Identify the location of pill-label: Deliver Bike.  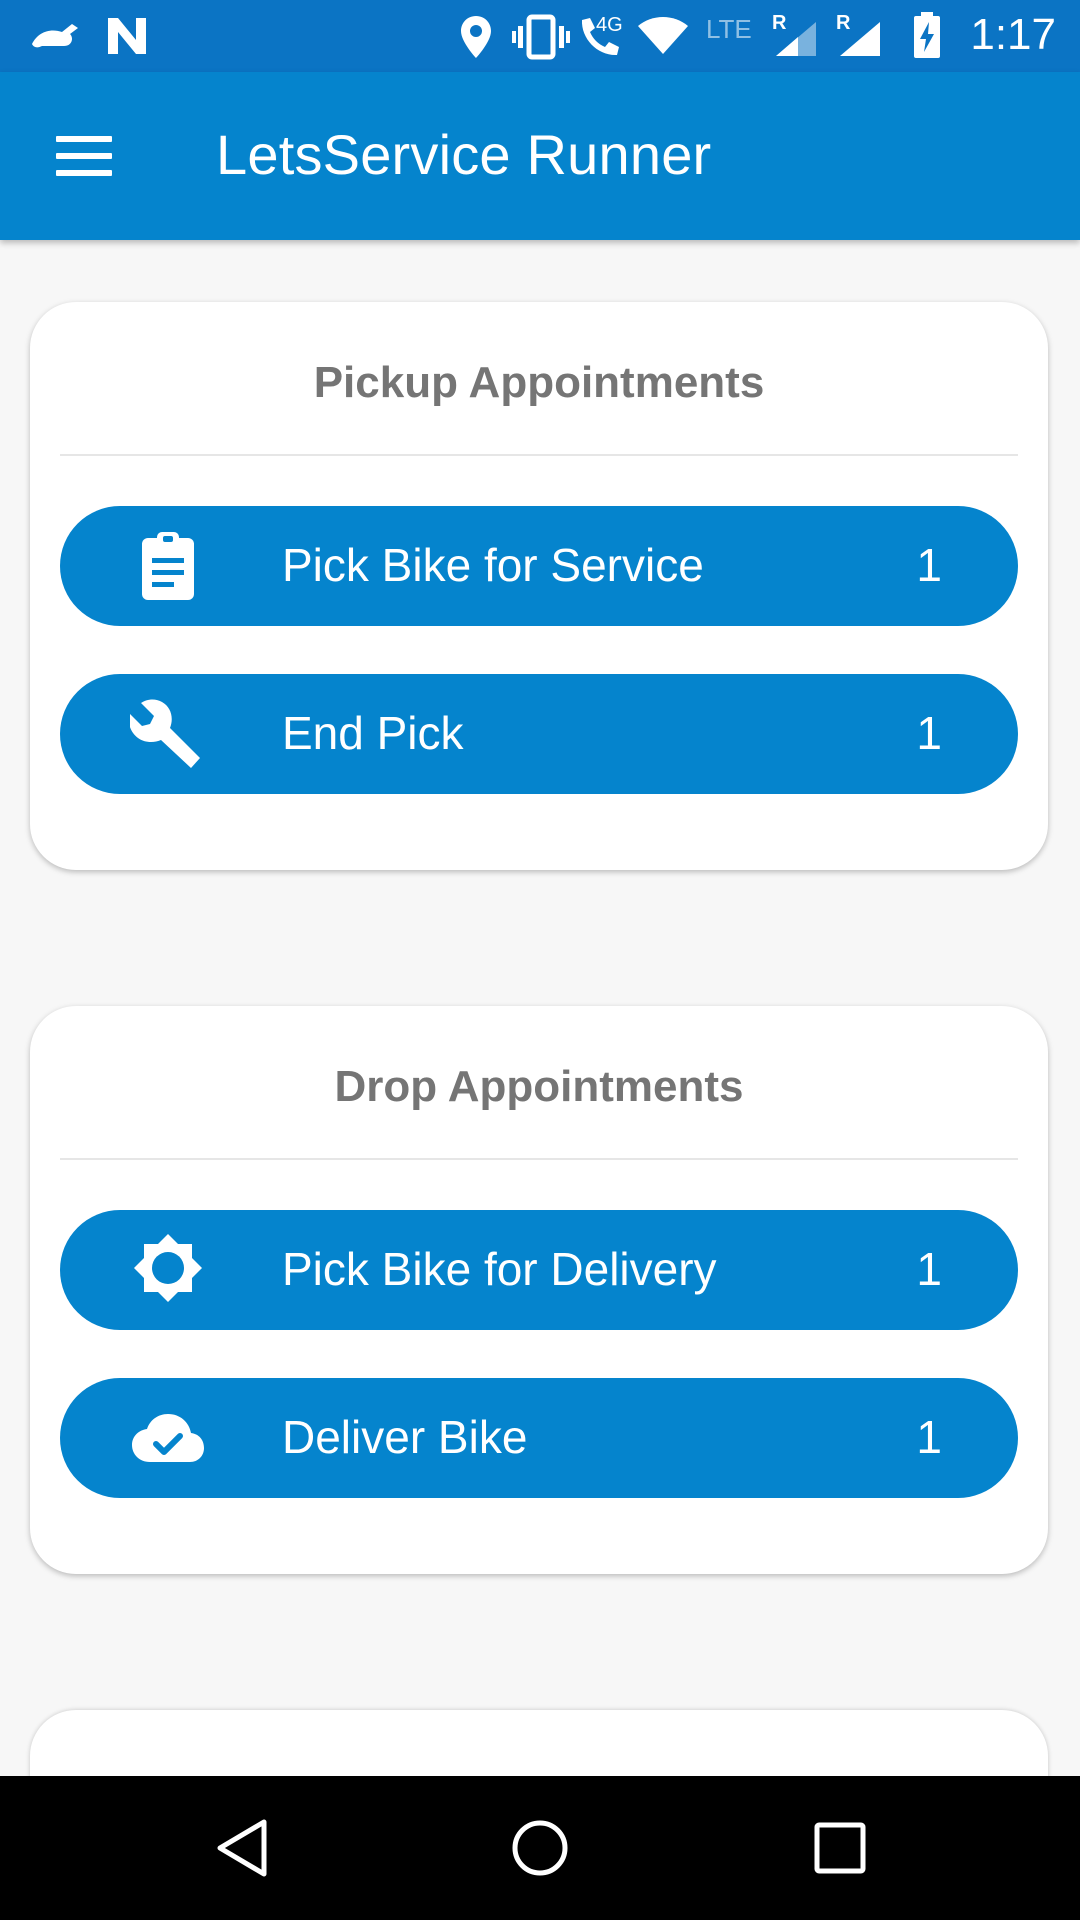
(405, 1437).